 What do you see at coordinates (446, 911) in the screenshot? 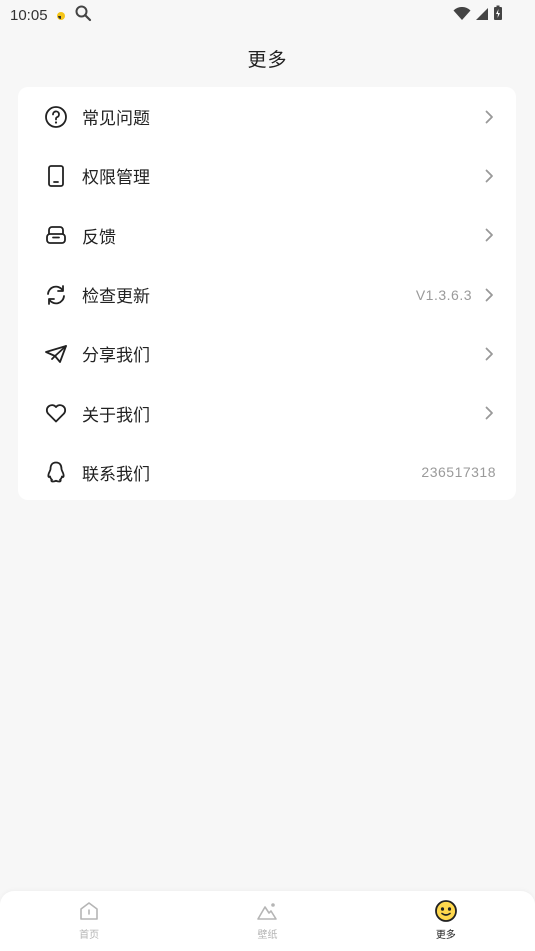
I see `smiley-face-icon` at bounding box center [446, 911].